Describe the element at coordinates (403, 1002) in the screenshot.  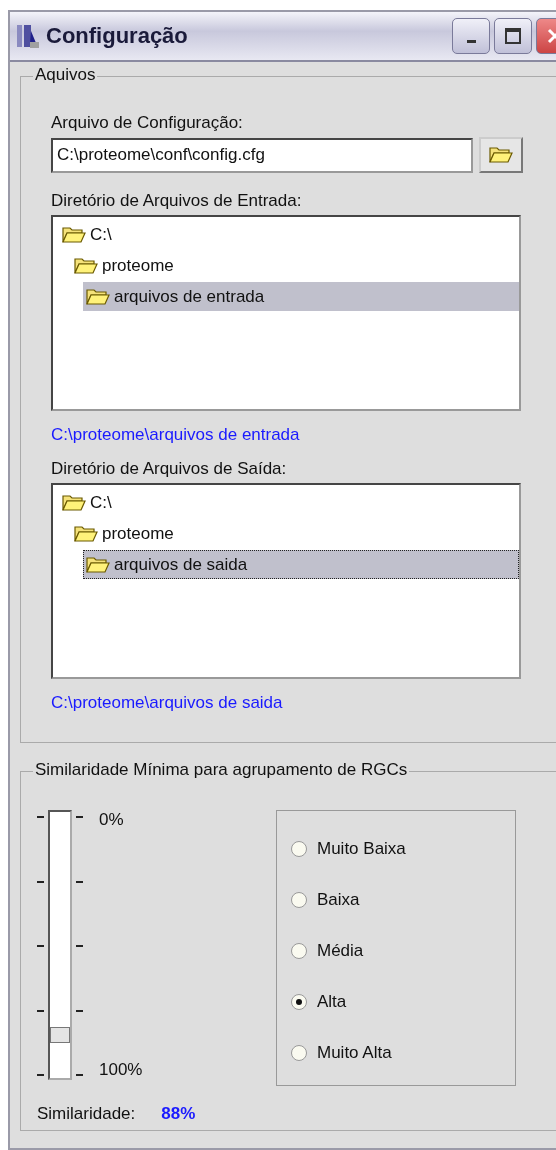
I see `radio-option: Alta` at that location.